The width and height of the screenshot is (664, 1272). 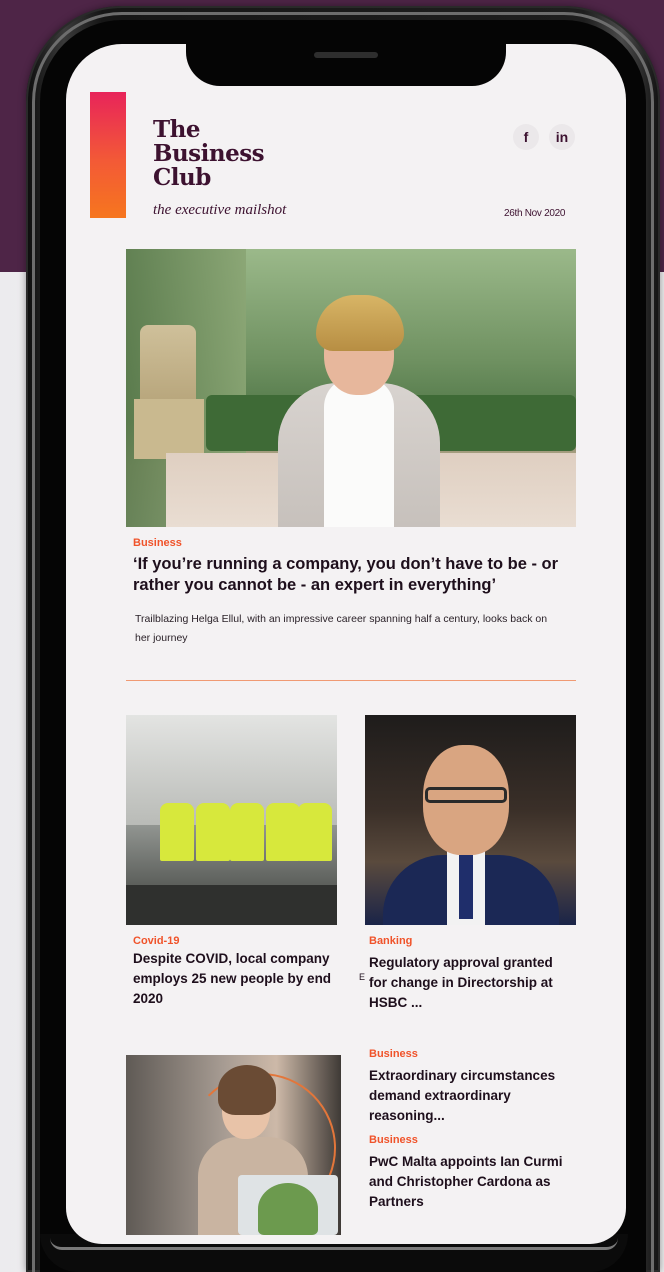 I want to click on article-category: Banking, so click(x=391, y=941).